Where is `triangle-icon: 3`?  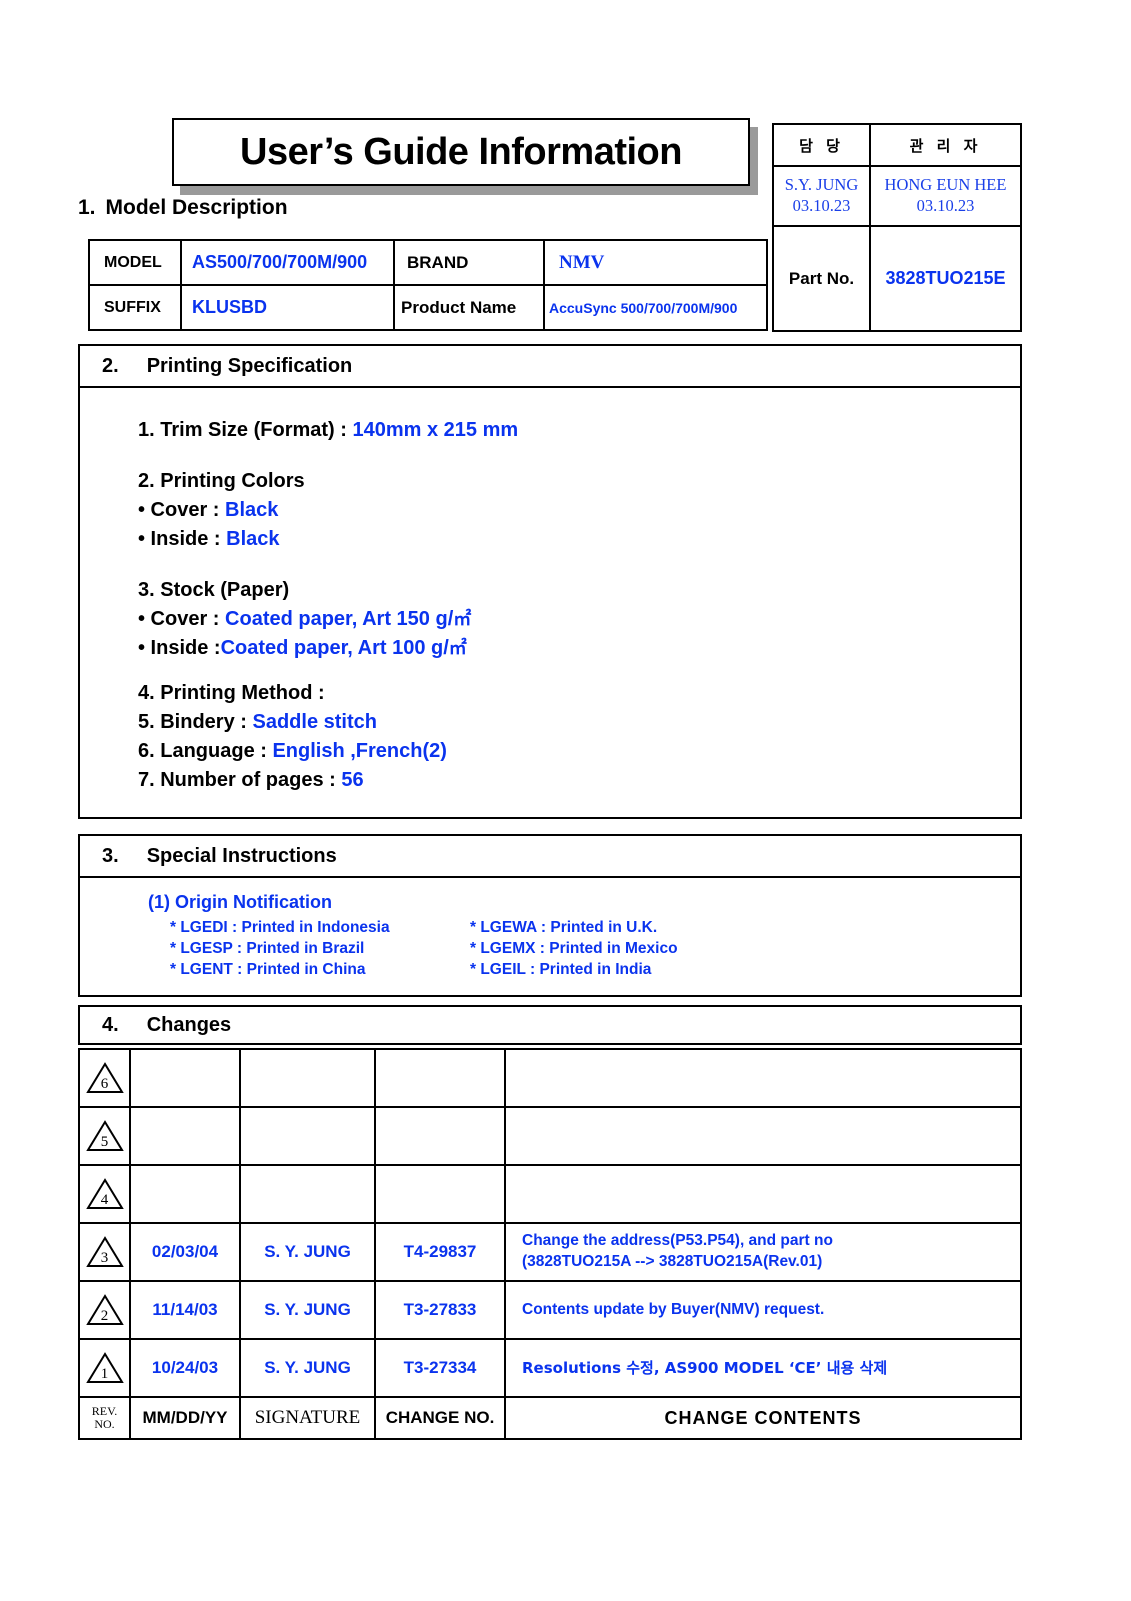 triangle-icon: 3 is located at coordinates (104, 1252).